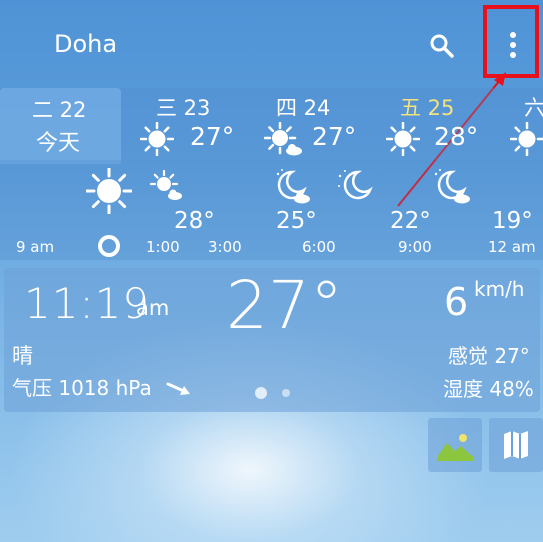  Describe the element at coordinates (488, 389) in the screenshot. I see `humidity: 湿度 48%` at that location.